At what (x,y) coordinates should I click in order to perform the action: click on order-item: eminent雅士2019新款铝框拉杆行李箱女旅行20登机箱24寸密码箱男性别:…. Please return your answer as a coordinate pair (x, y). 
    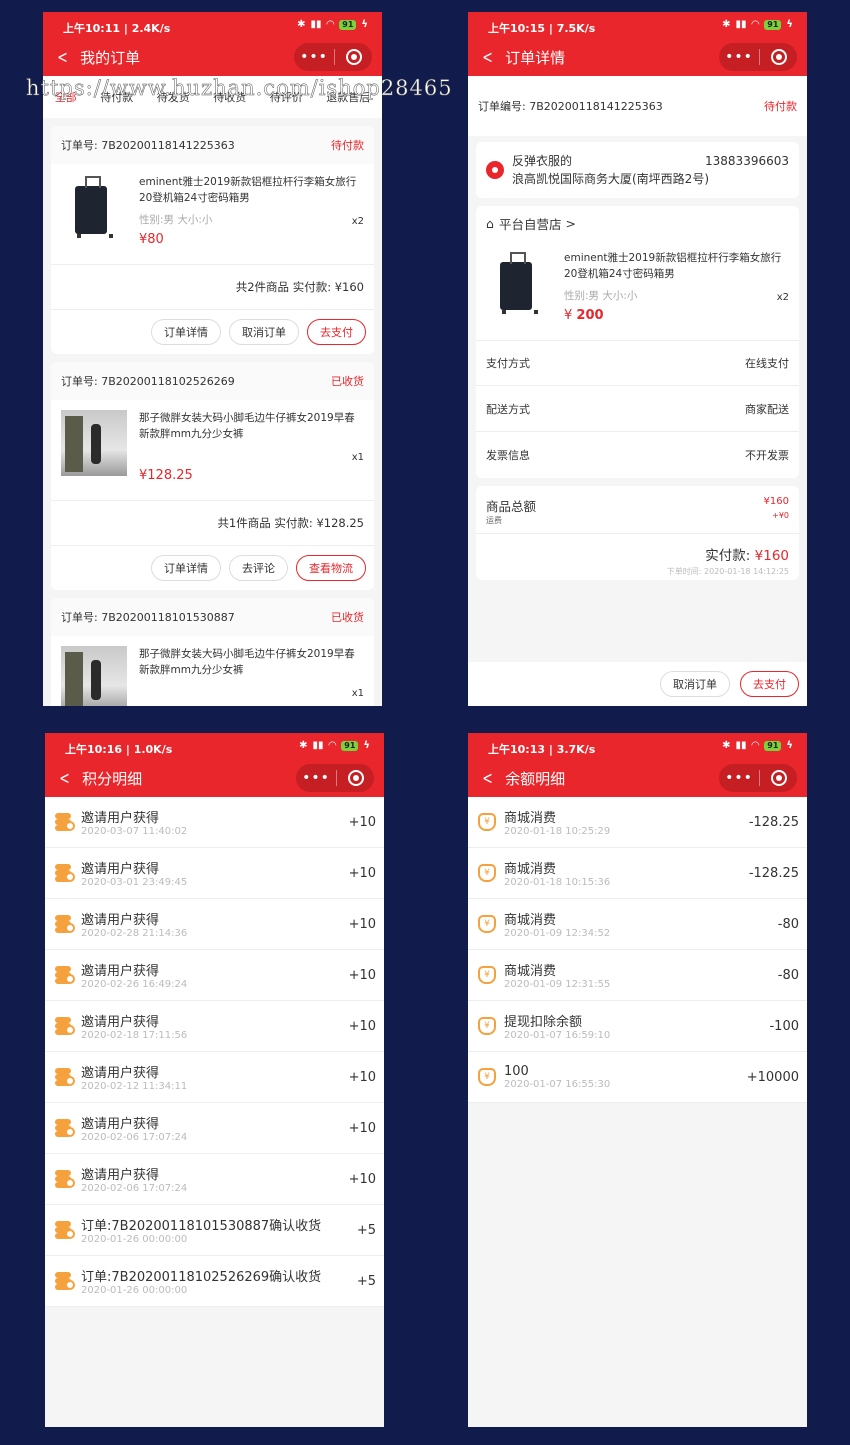
    Looking at the image, I should click on (212, 214).